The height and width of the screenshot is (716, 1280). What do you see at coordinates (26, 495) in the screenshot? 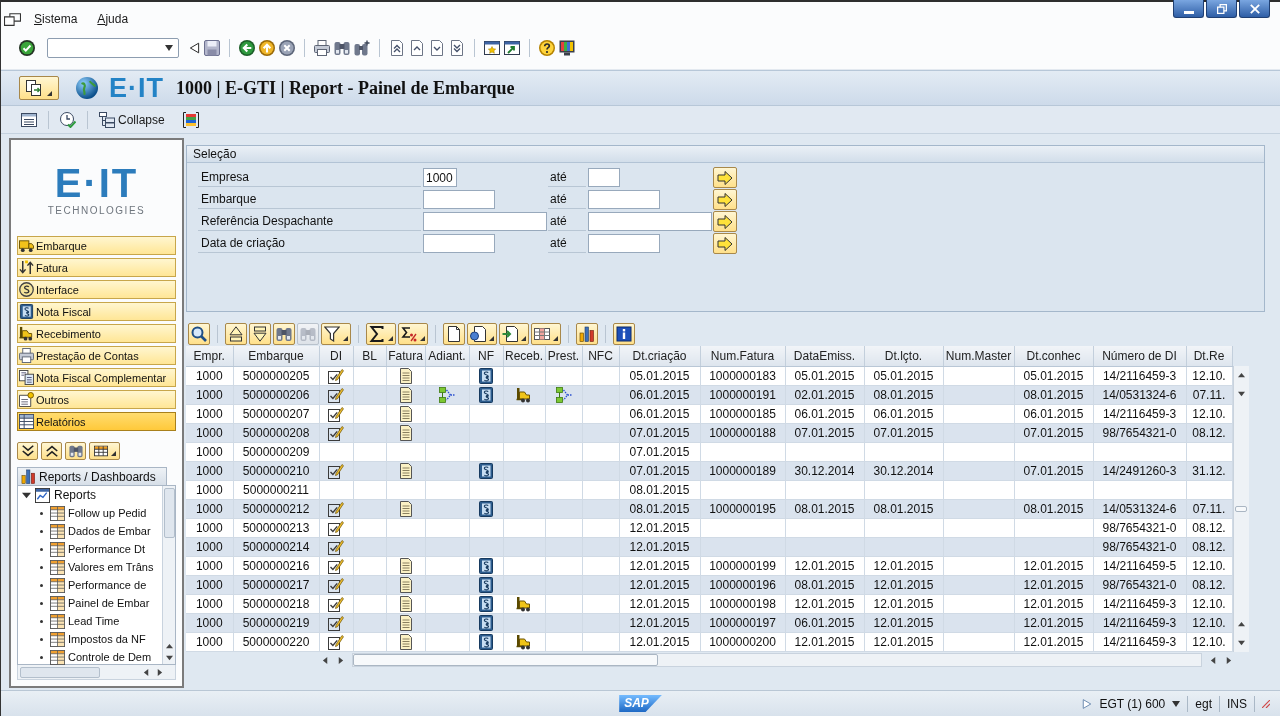
I see `caret-down-icon` at bounding box center [26, 495].